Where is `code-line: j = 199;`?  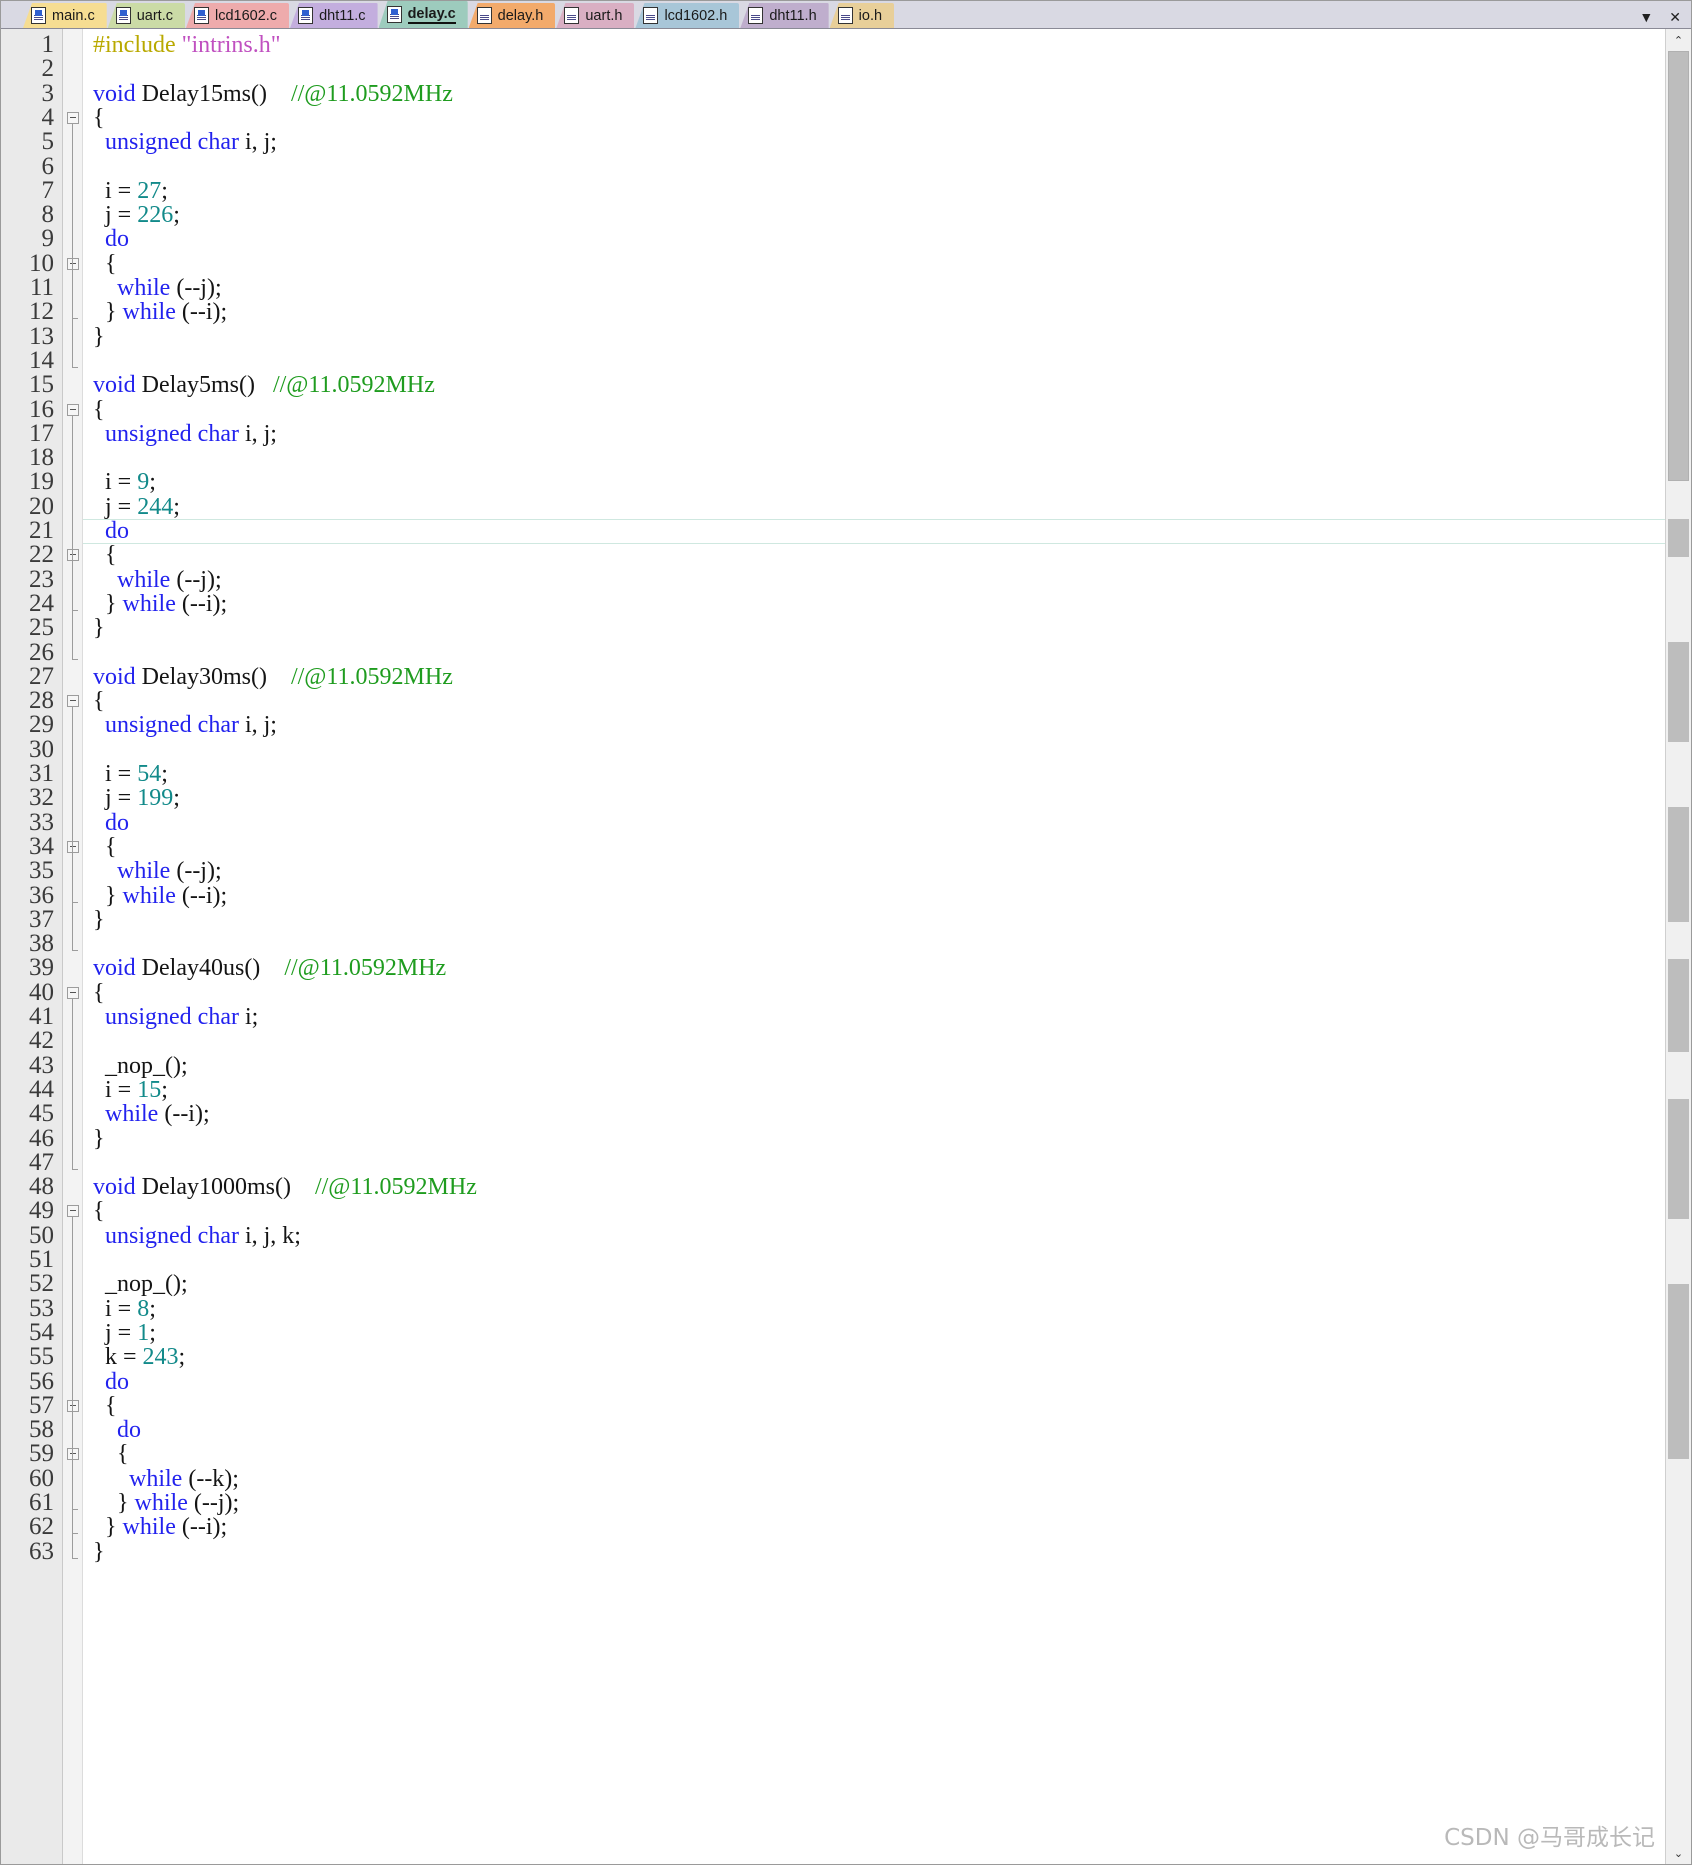 code-line: j = 199; is located at coordinates (136, 798).